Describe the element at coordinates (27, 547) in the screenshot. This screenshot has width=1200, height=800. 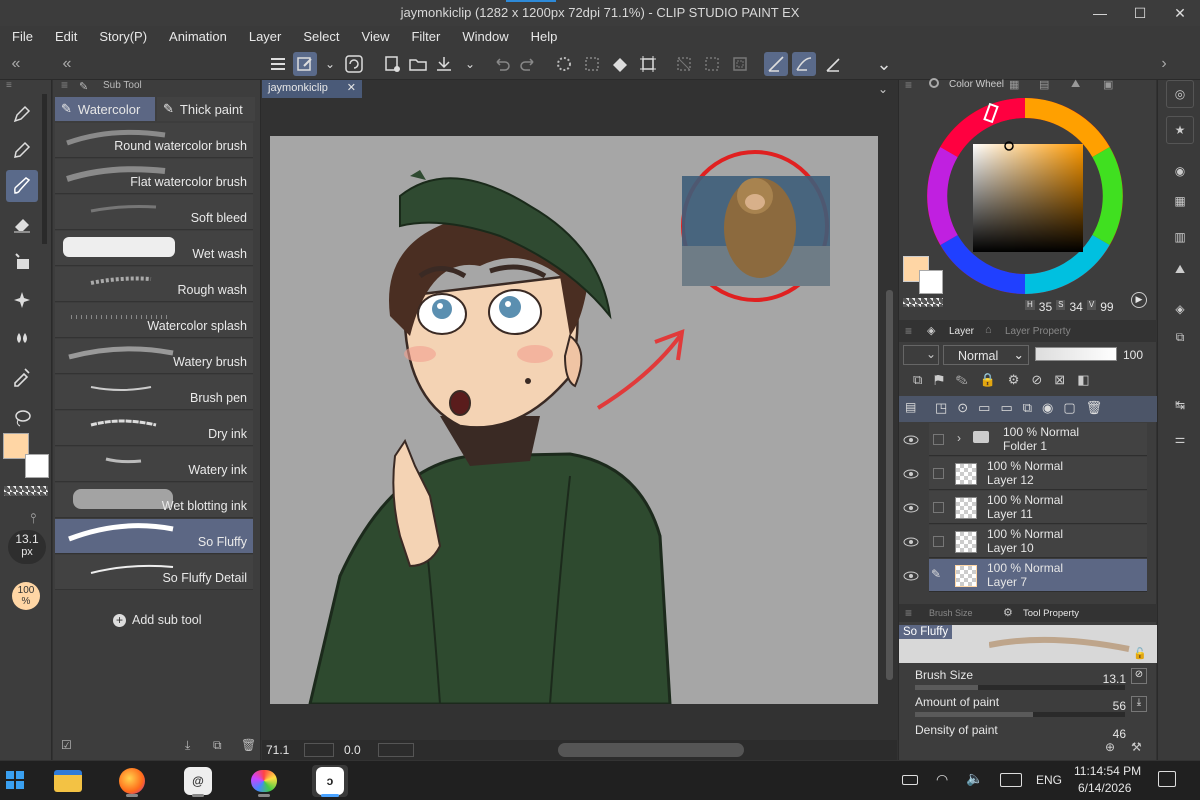
I see `brush-size-indicator: 13.1 px` at that location.